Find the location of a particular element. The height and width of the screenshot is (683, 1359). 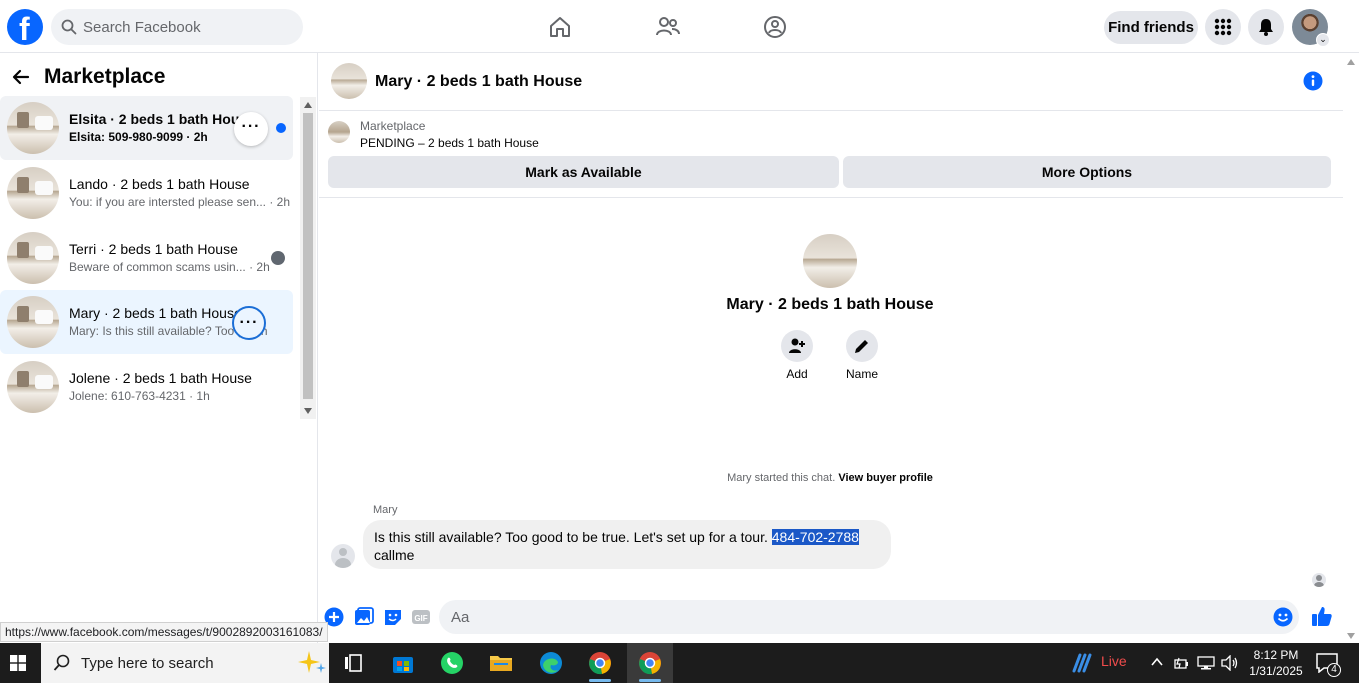

conversation-title: Terri · 2 beds 1 bath House is located at coordinates (153, 249).